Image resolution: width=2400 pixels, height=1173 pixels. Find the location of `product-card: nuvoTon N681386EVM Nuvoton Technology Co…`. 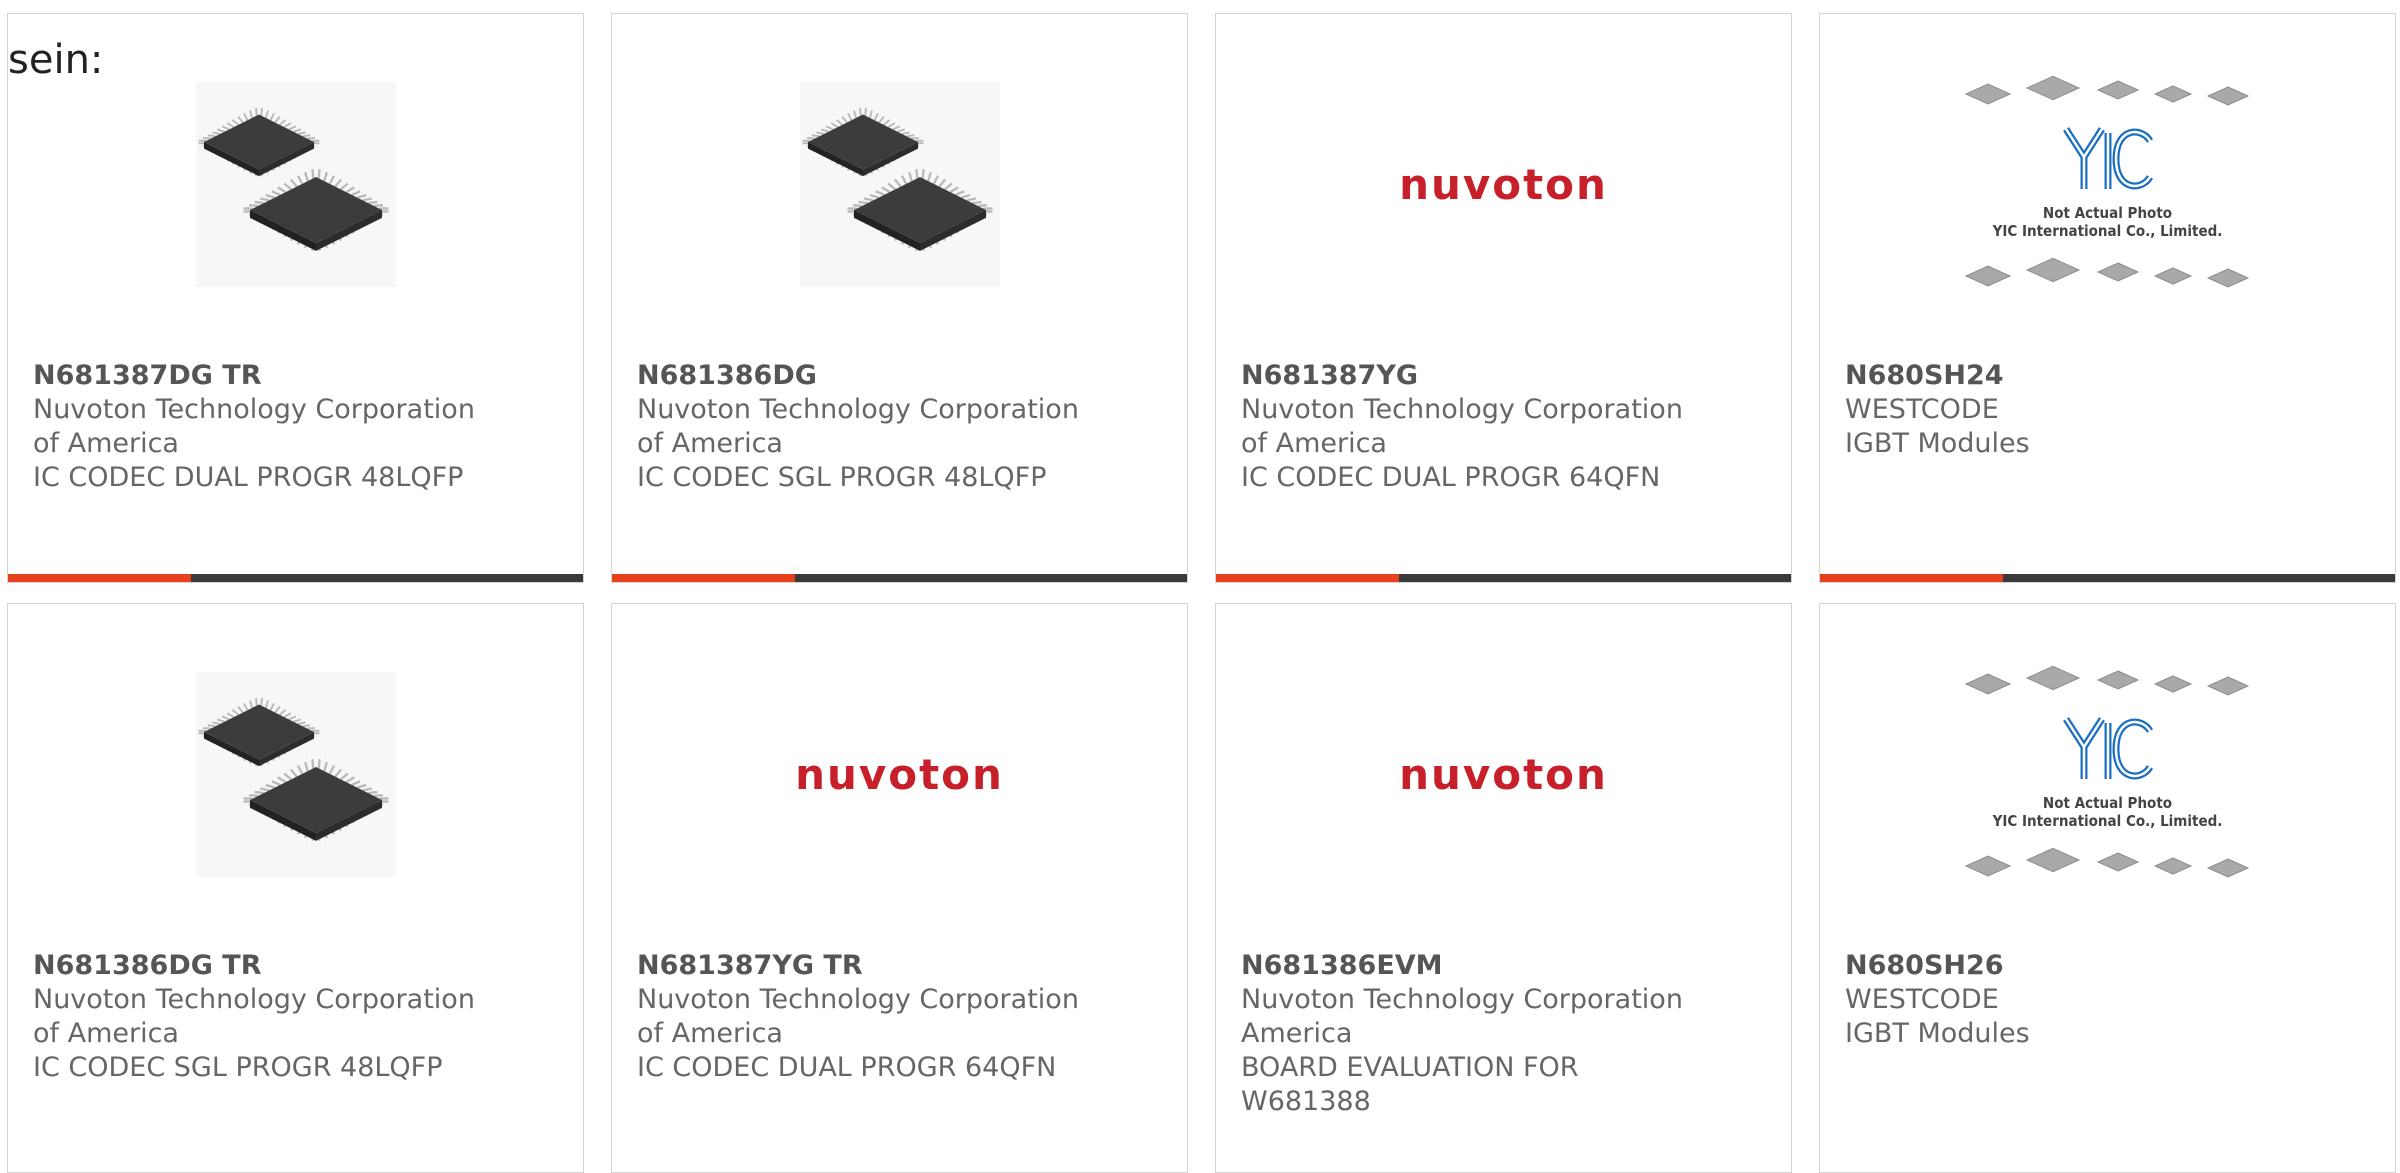

product-card: nuvoTon N681386EVM Nuvoton Technology Co… is located at coordinates (1503, 888).